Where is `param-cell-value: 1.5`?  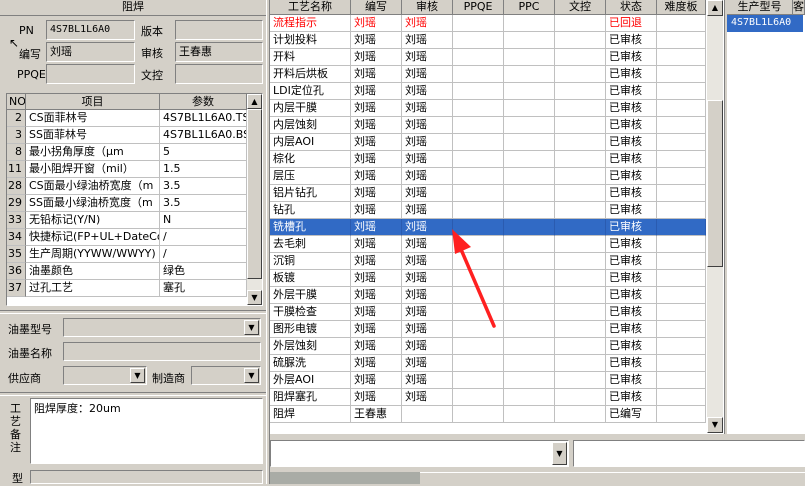
param-cell-value: 1.5 is located at coordinates (203, 169).